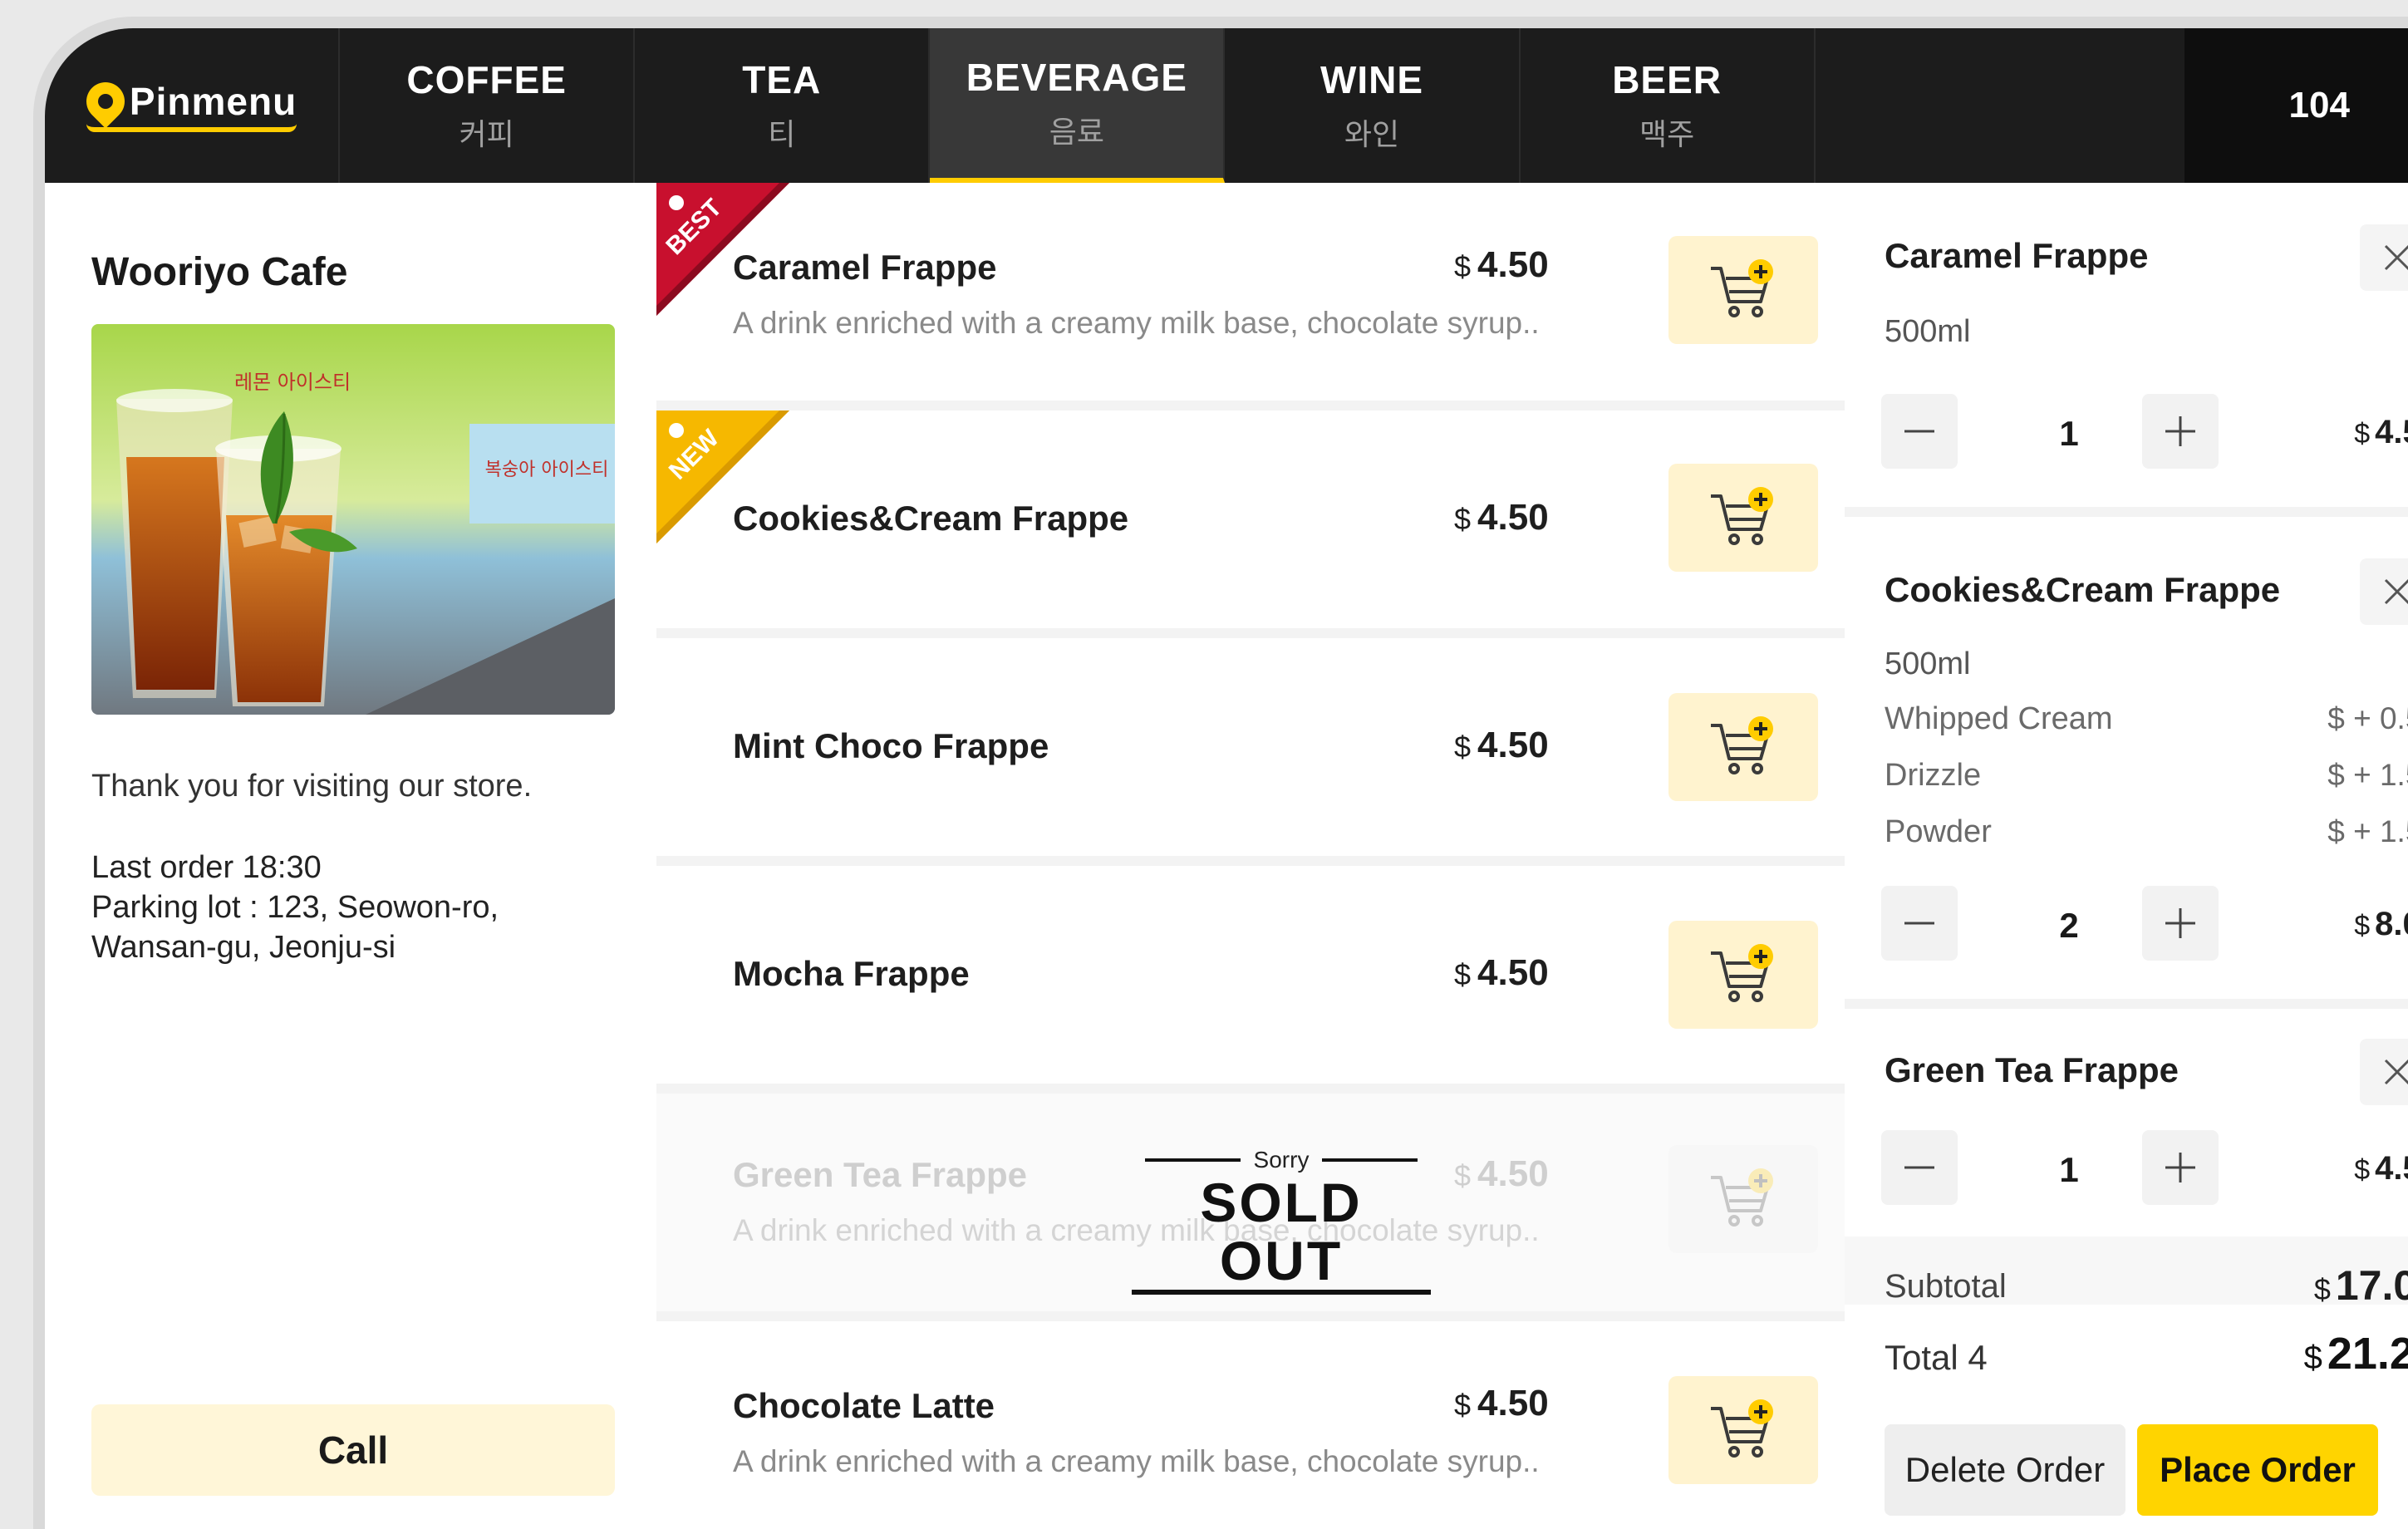 This screenshot has width=2408, height=1529. What do you see at coordinates (243, 947) in the screenshot?
I see `parking-info-line2: Wansan-gu, Jeonju-si` at bounding box center [243, 947].